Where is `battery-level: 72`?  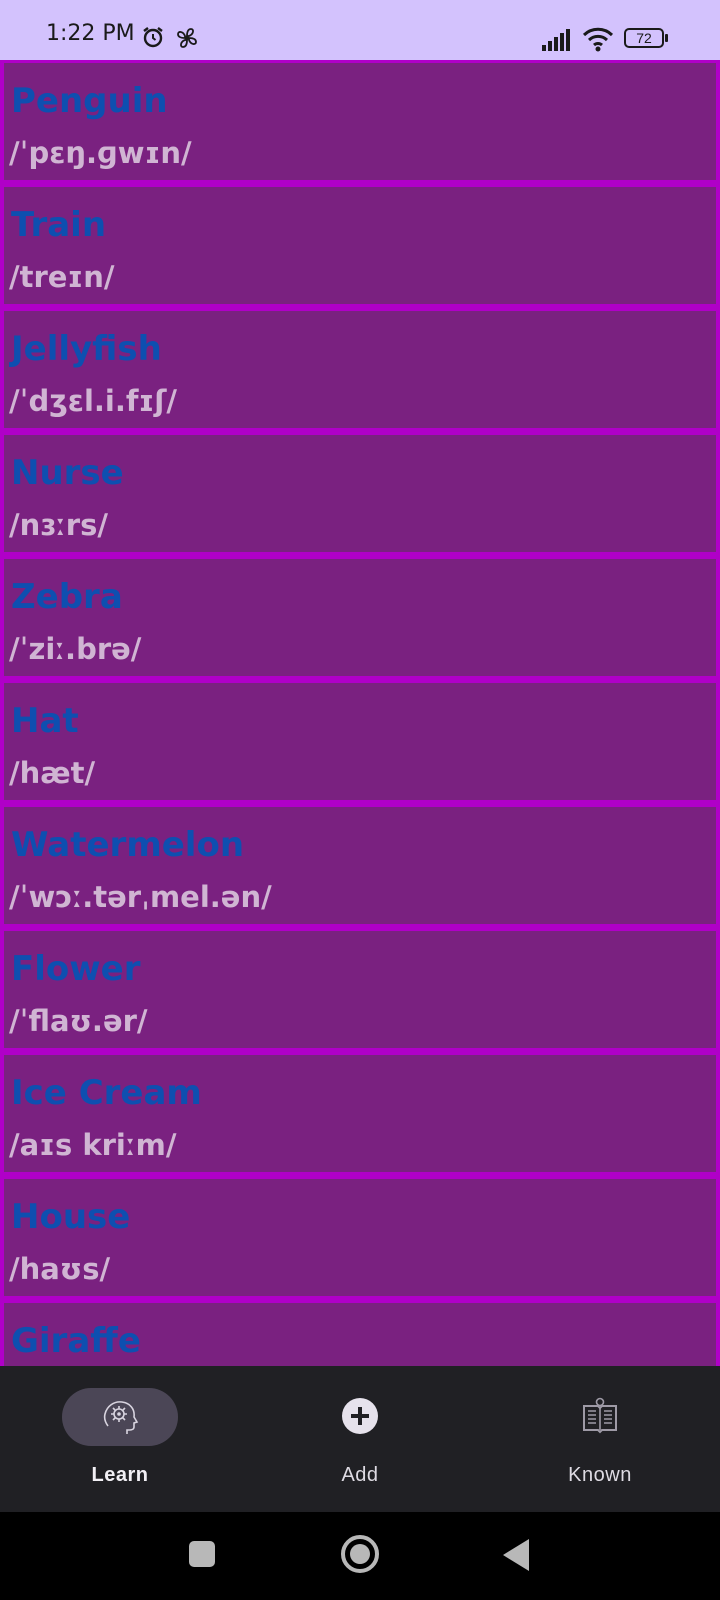 battery-level: 72 is located at coordinates (644, 38).